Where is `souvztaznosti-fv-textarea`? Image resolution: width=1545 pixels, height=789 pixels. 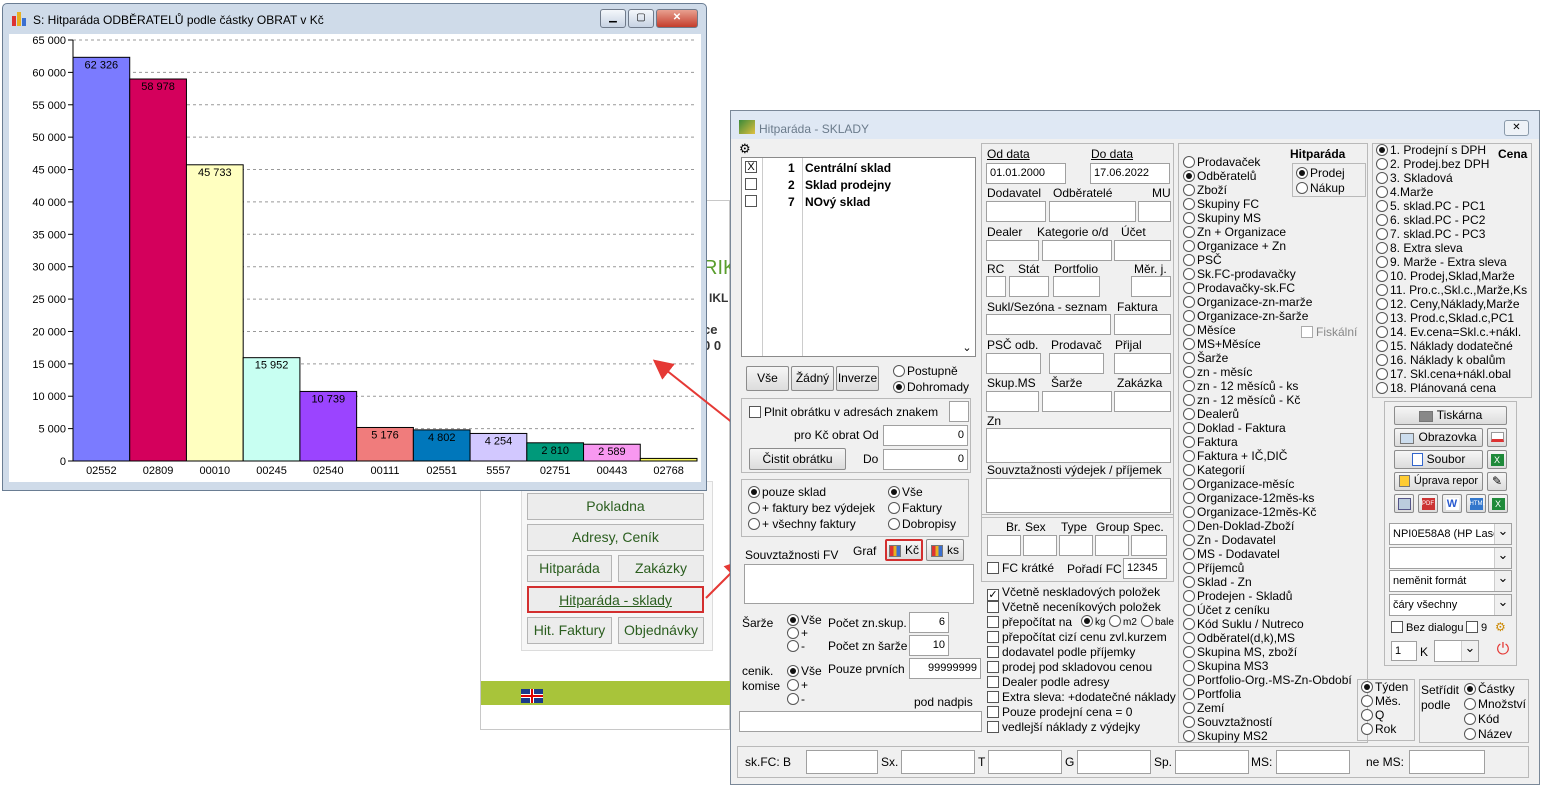 souvztaznosti-fv-textarea is located at coordinates (859, 584).